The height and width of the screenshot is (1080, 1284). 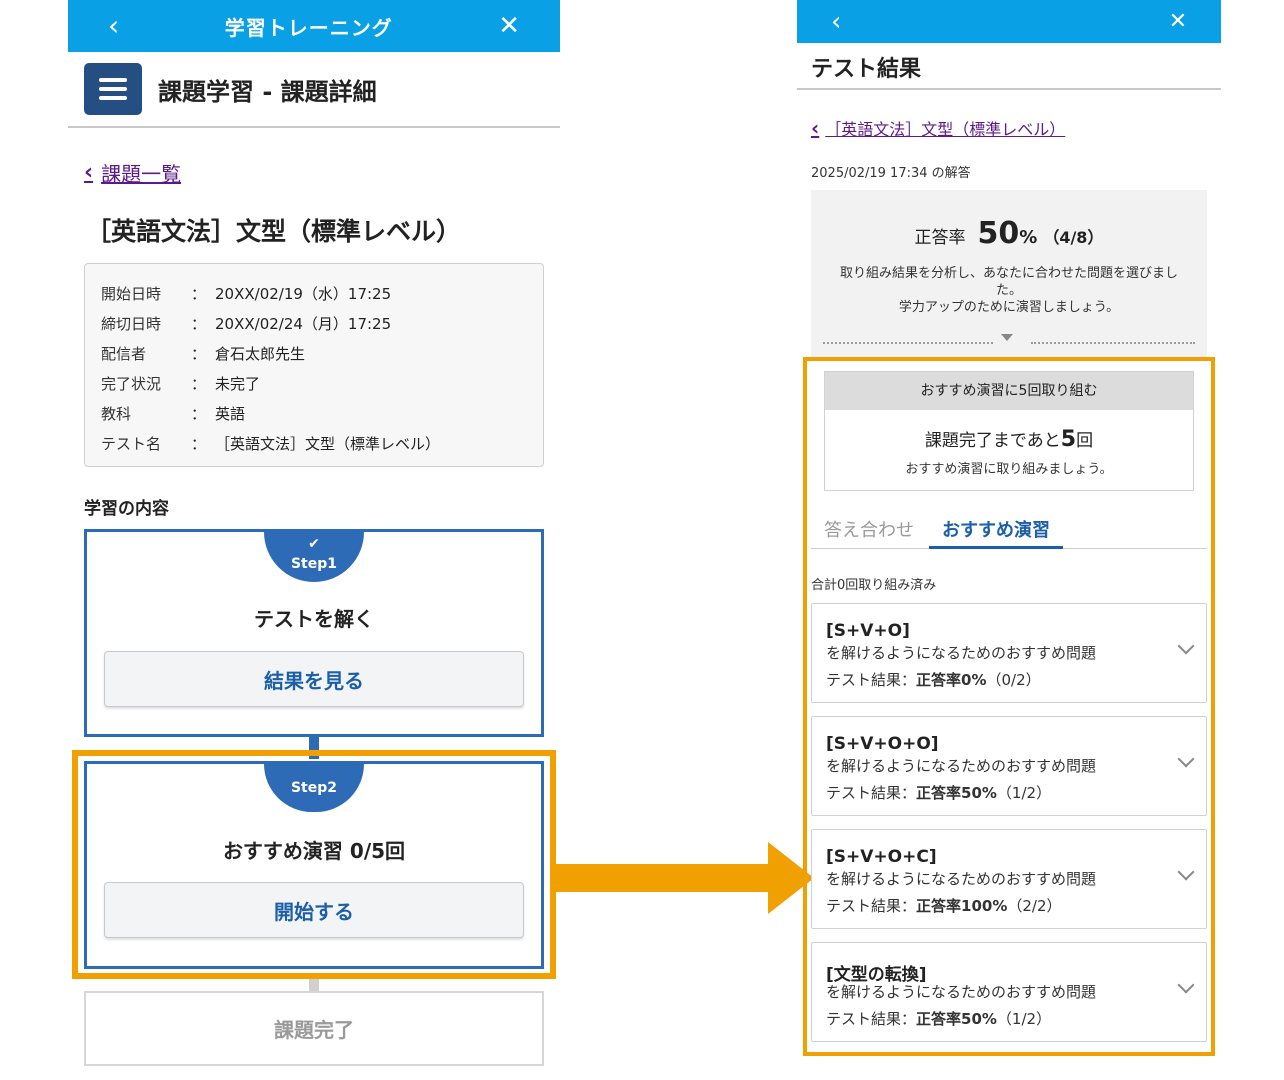 What do you see at coordinates (1085, 441) in the screenshot?
I see `remaining-suffix: 回` at bounding box center [1085, 441].